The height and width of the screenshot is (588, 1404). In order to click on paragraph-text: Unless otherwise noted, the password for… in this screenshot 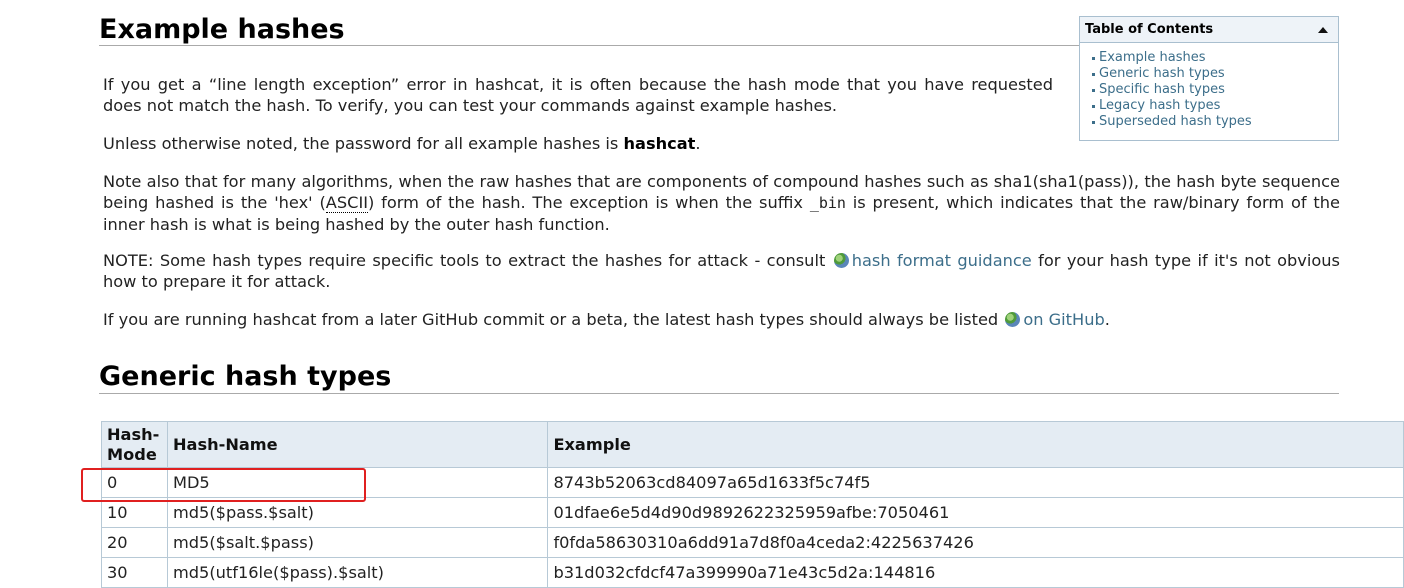, I will do `click(363, 143)`.